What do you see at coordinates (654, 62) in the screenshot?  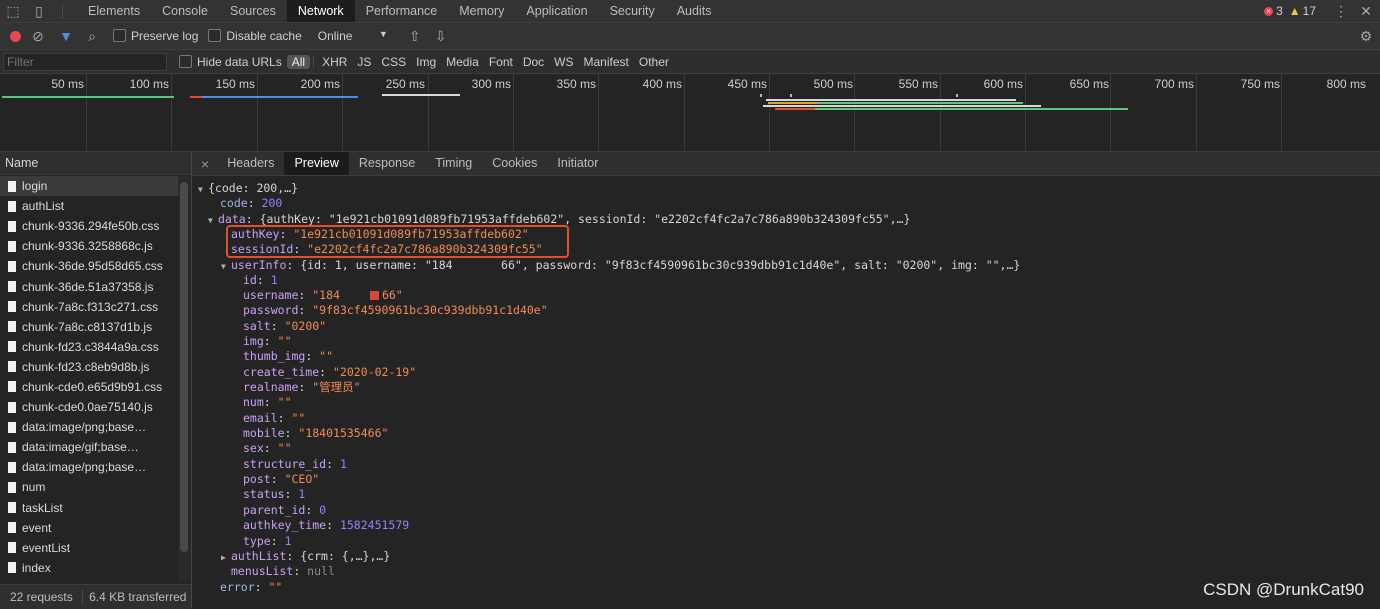 I see `filter-type-other: Other` at bounding box center [654, 62].